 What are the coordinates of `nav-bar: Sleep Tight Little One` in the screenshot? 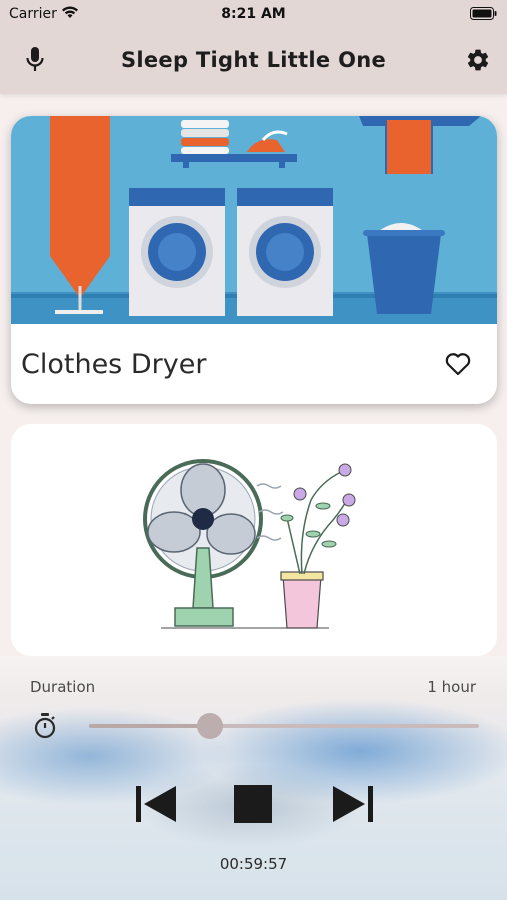 It's located at (253, 61).